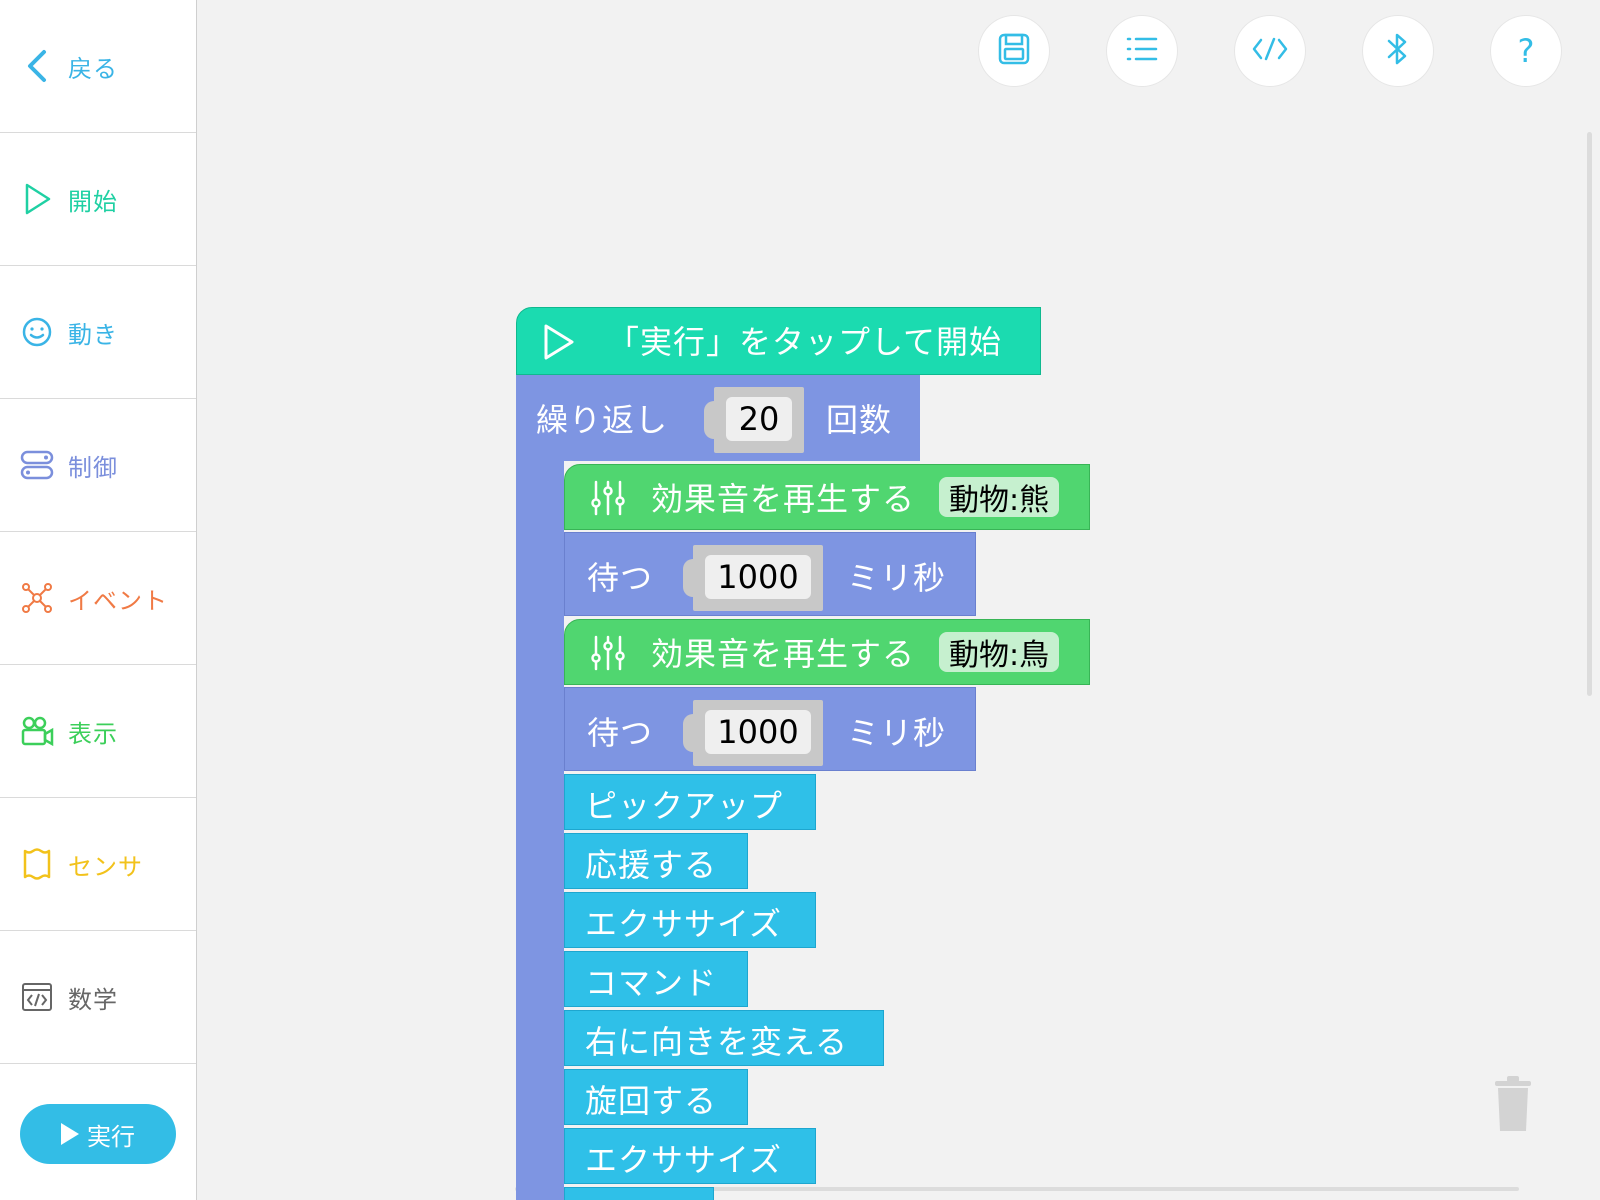 The width and height of the screenshot is (1600, 1200). Describe the element at coordinates (651, 1101) in the screenshot. I see `action-label: 旋回する` at that location.